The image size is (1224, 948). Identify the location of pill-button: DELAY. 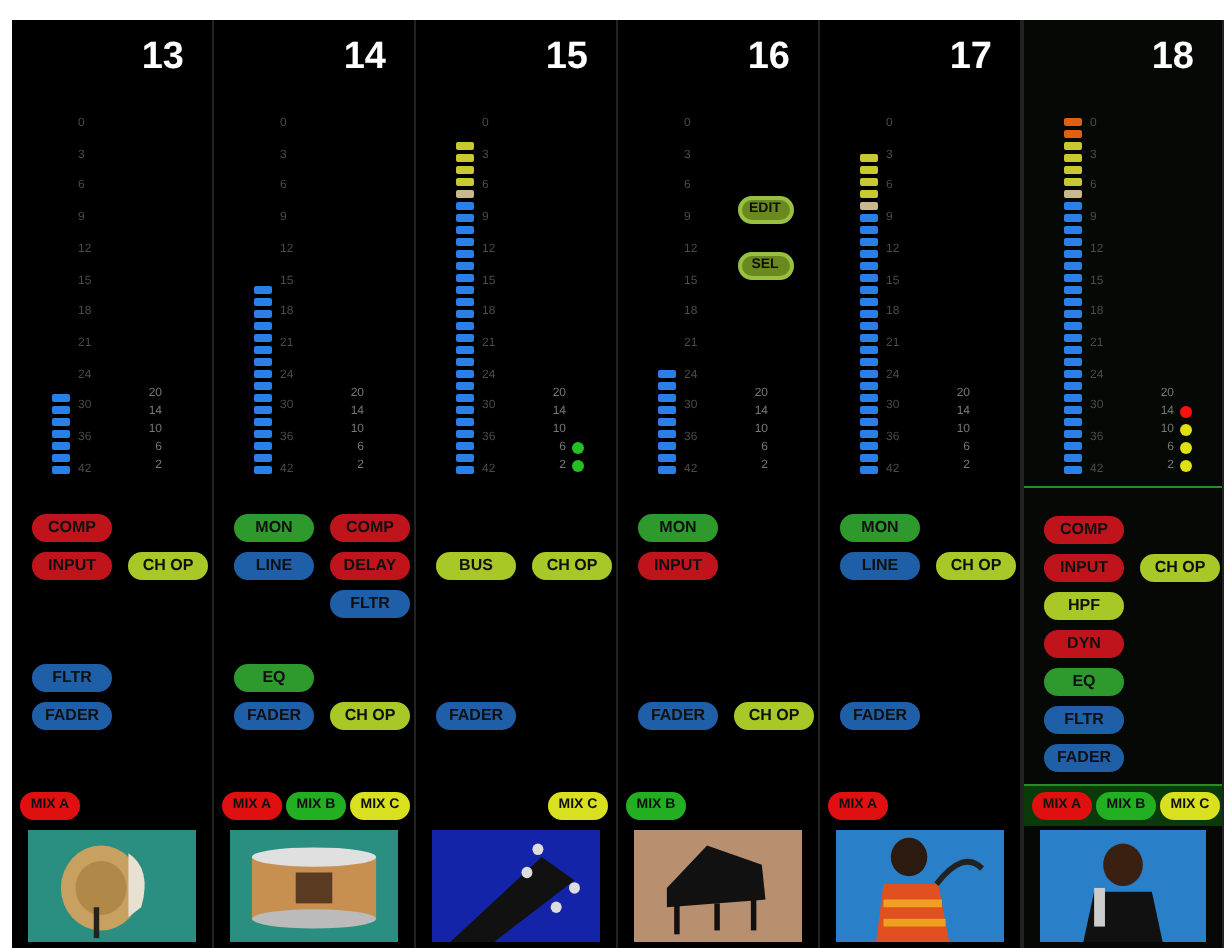
(370, 566).